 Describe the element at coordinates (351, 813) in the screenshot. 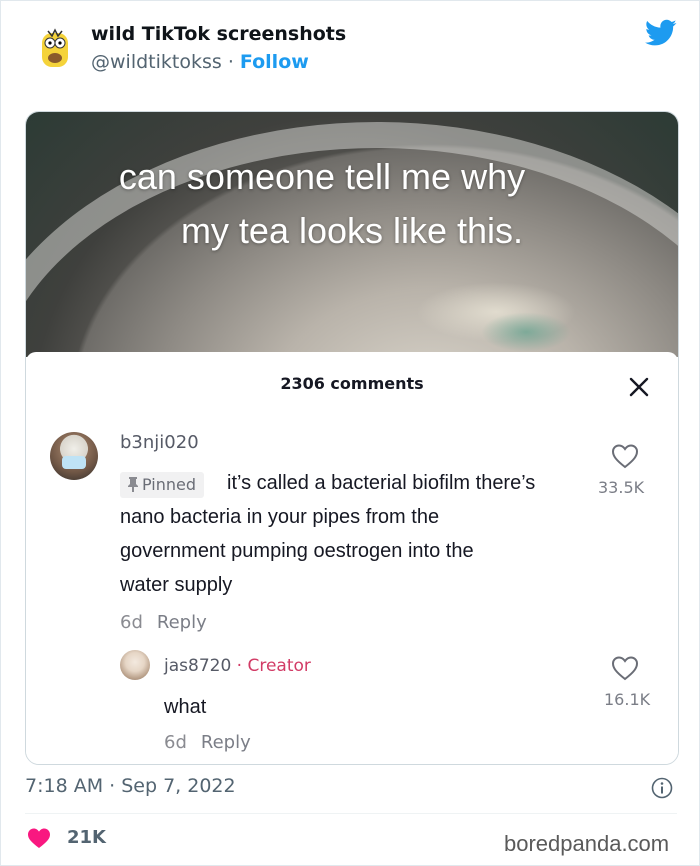

I see `footer-divider` at that location.